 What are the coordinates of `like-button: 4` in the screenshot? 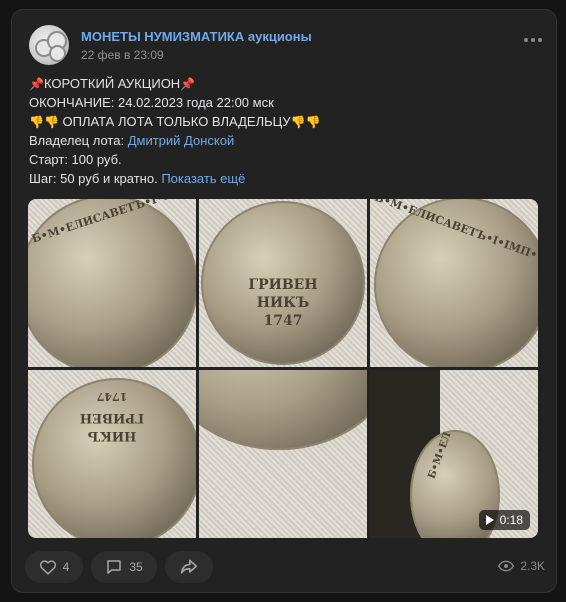 It's located at (54, 567).